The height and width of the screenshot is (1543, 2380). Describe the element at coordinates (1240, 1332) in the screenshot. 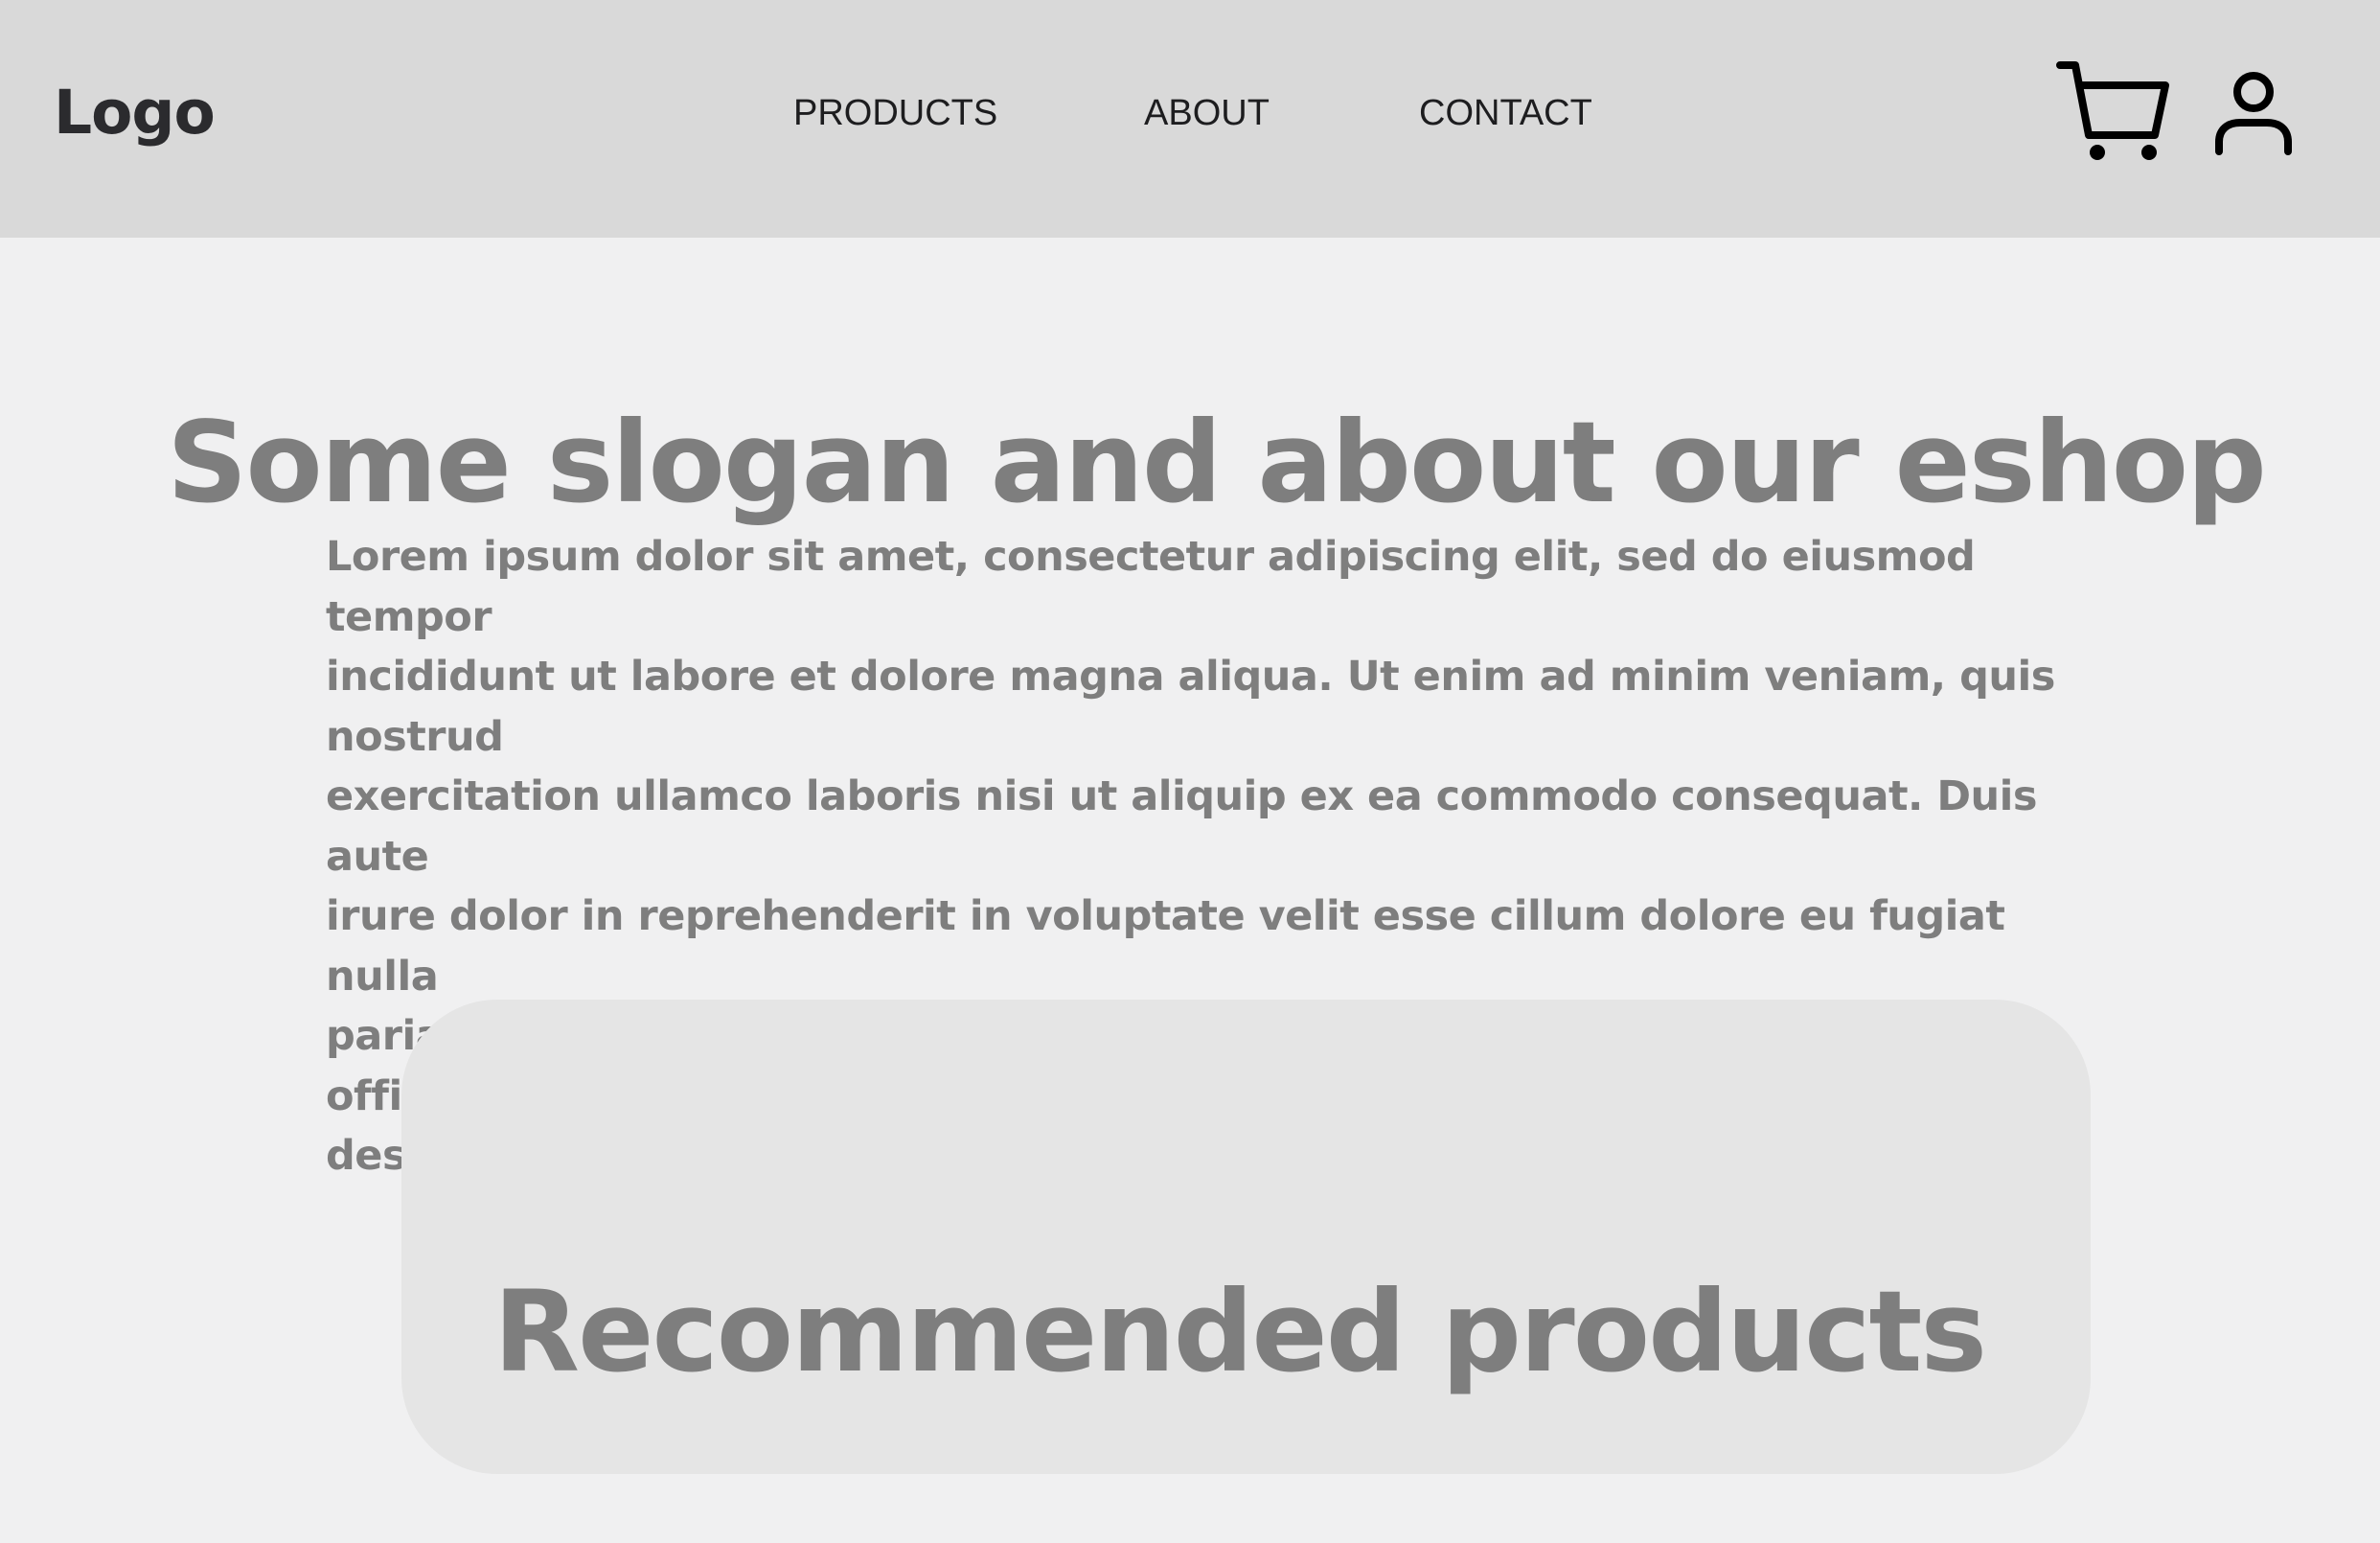

I see `recommended-products-title: Recommended products` at that location.